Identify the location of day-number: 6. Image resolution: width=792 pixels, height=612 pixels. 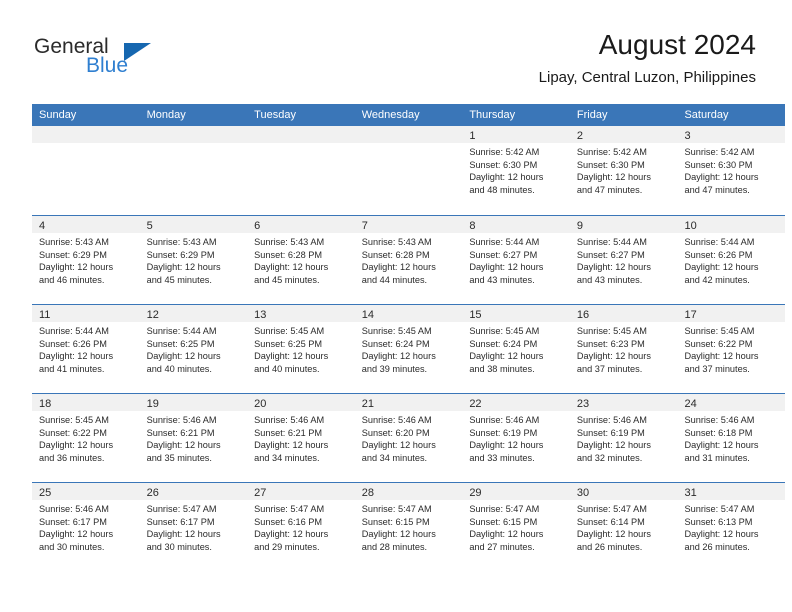
(257, 226).